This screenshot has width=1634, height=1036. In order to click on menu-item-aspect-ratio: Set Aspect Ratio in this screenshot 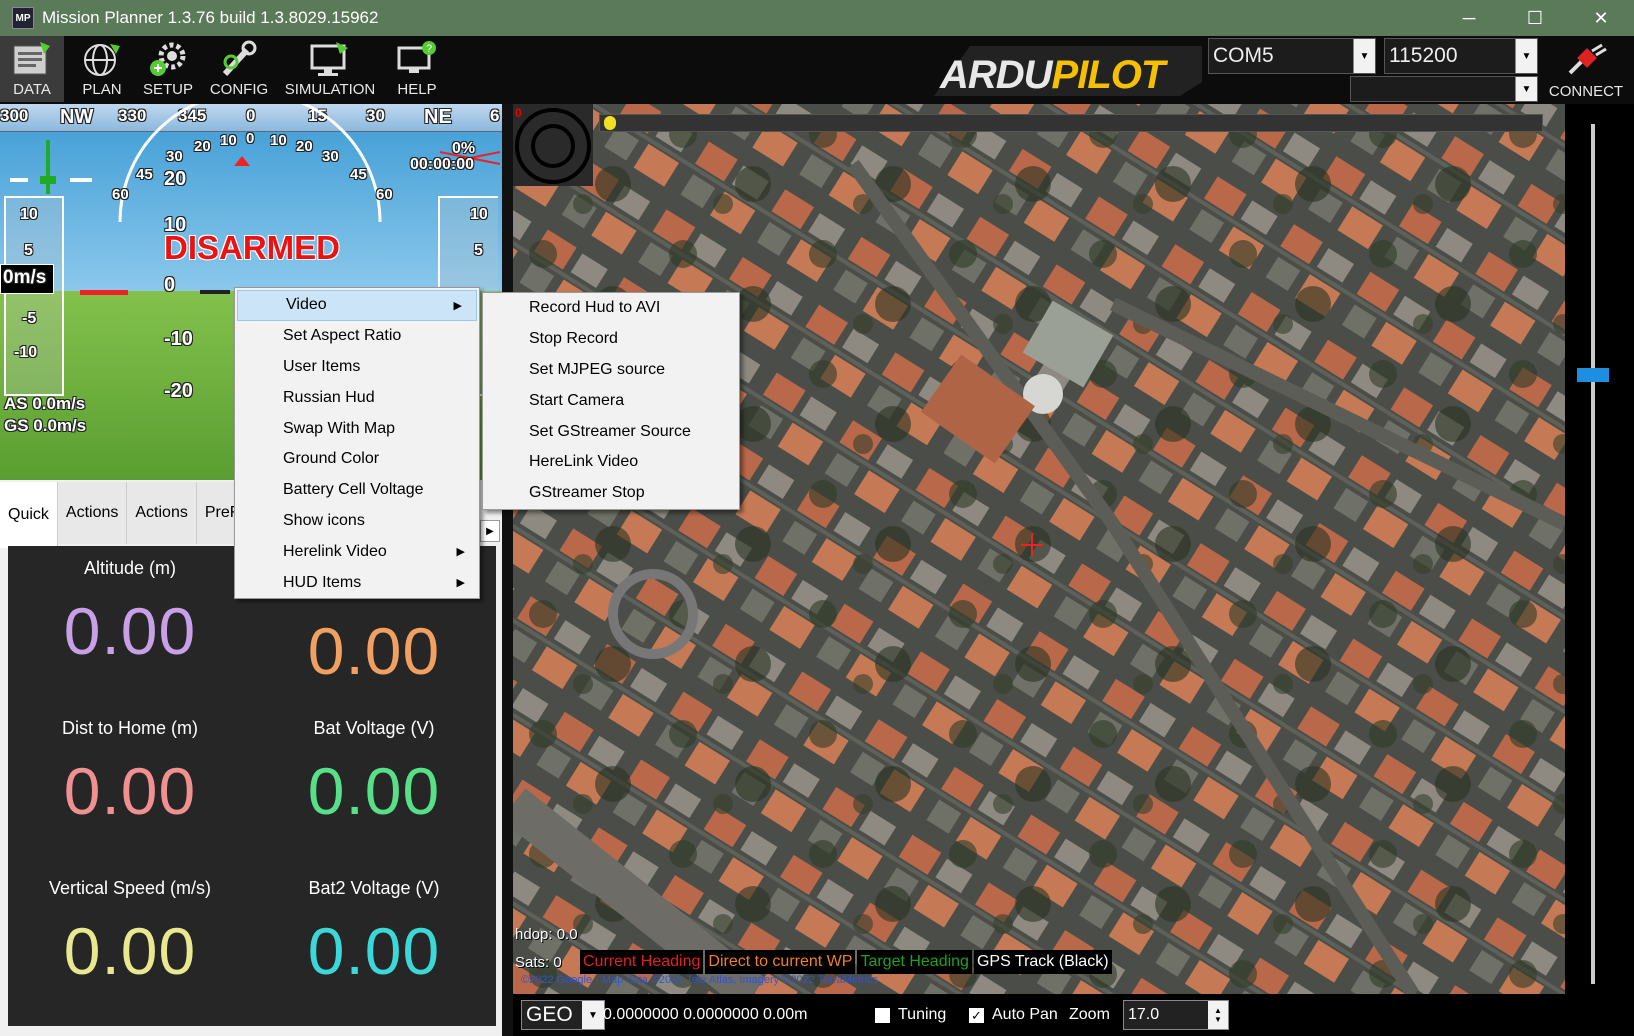, I will do `click(357, 336)`.